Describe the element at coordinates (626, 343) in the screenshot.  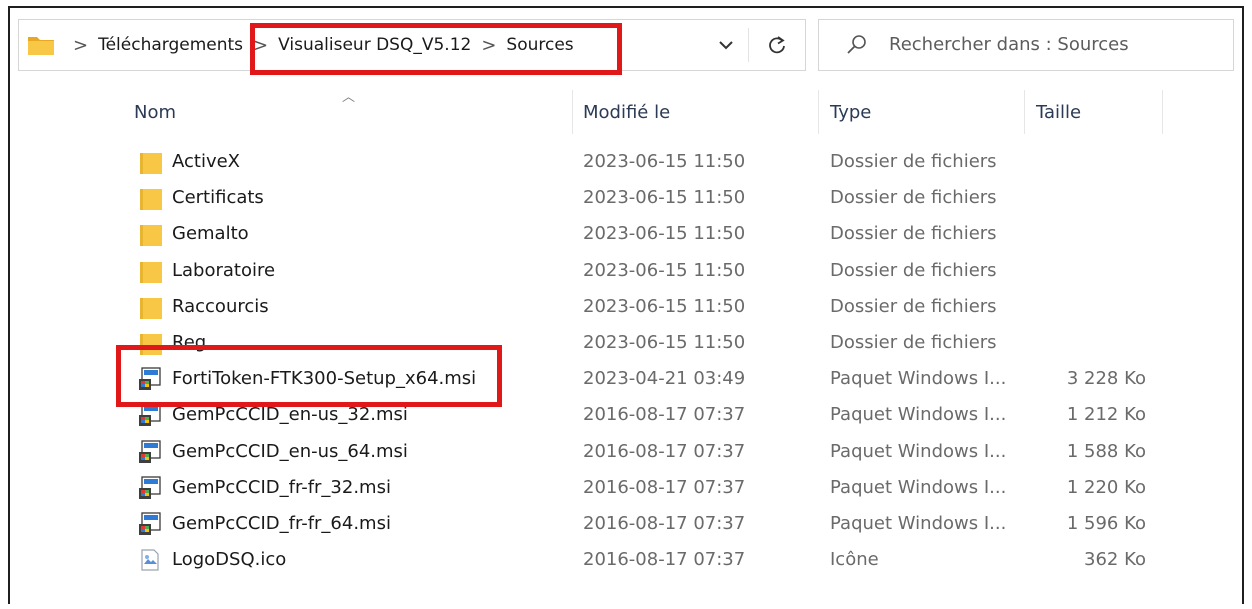
I see `list-item: Reg 2023-06-15 11:50 Dossier de fichiers` at that location.